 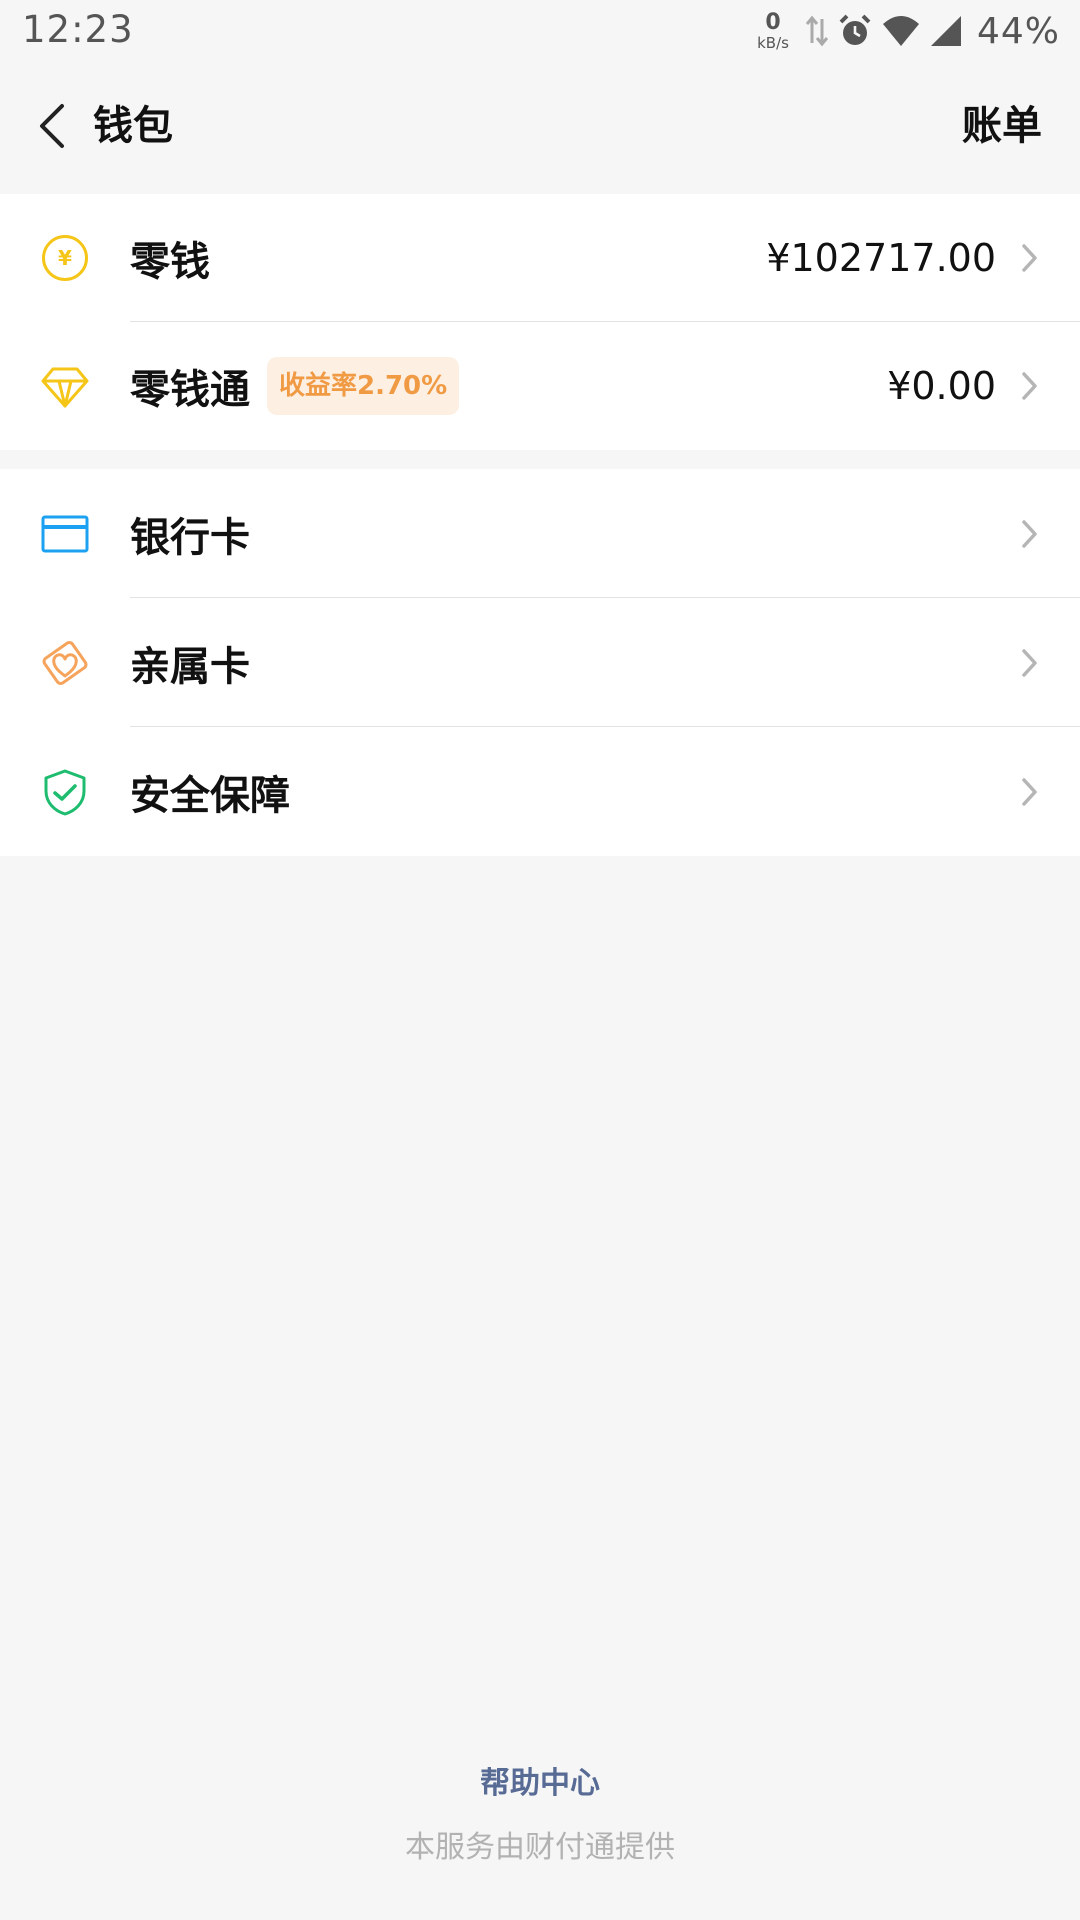 What do you see at coordinates (65, 534) in the screenshot?
I see `bank-card-icon` at bounding box center [65, 534].